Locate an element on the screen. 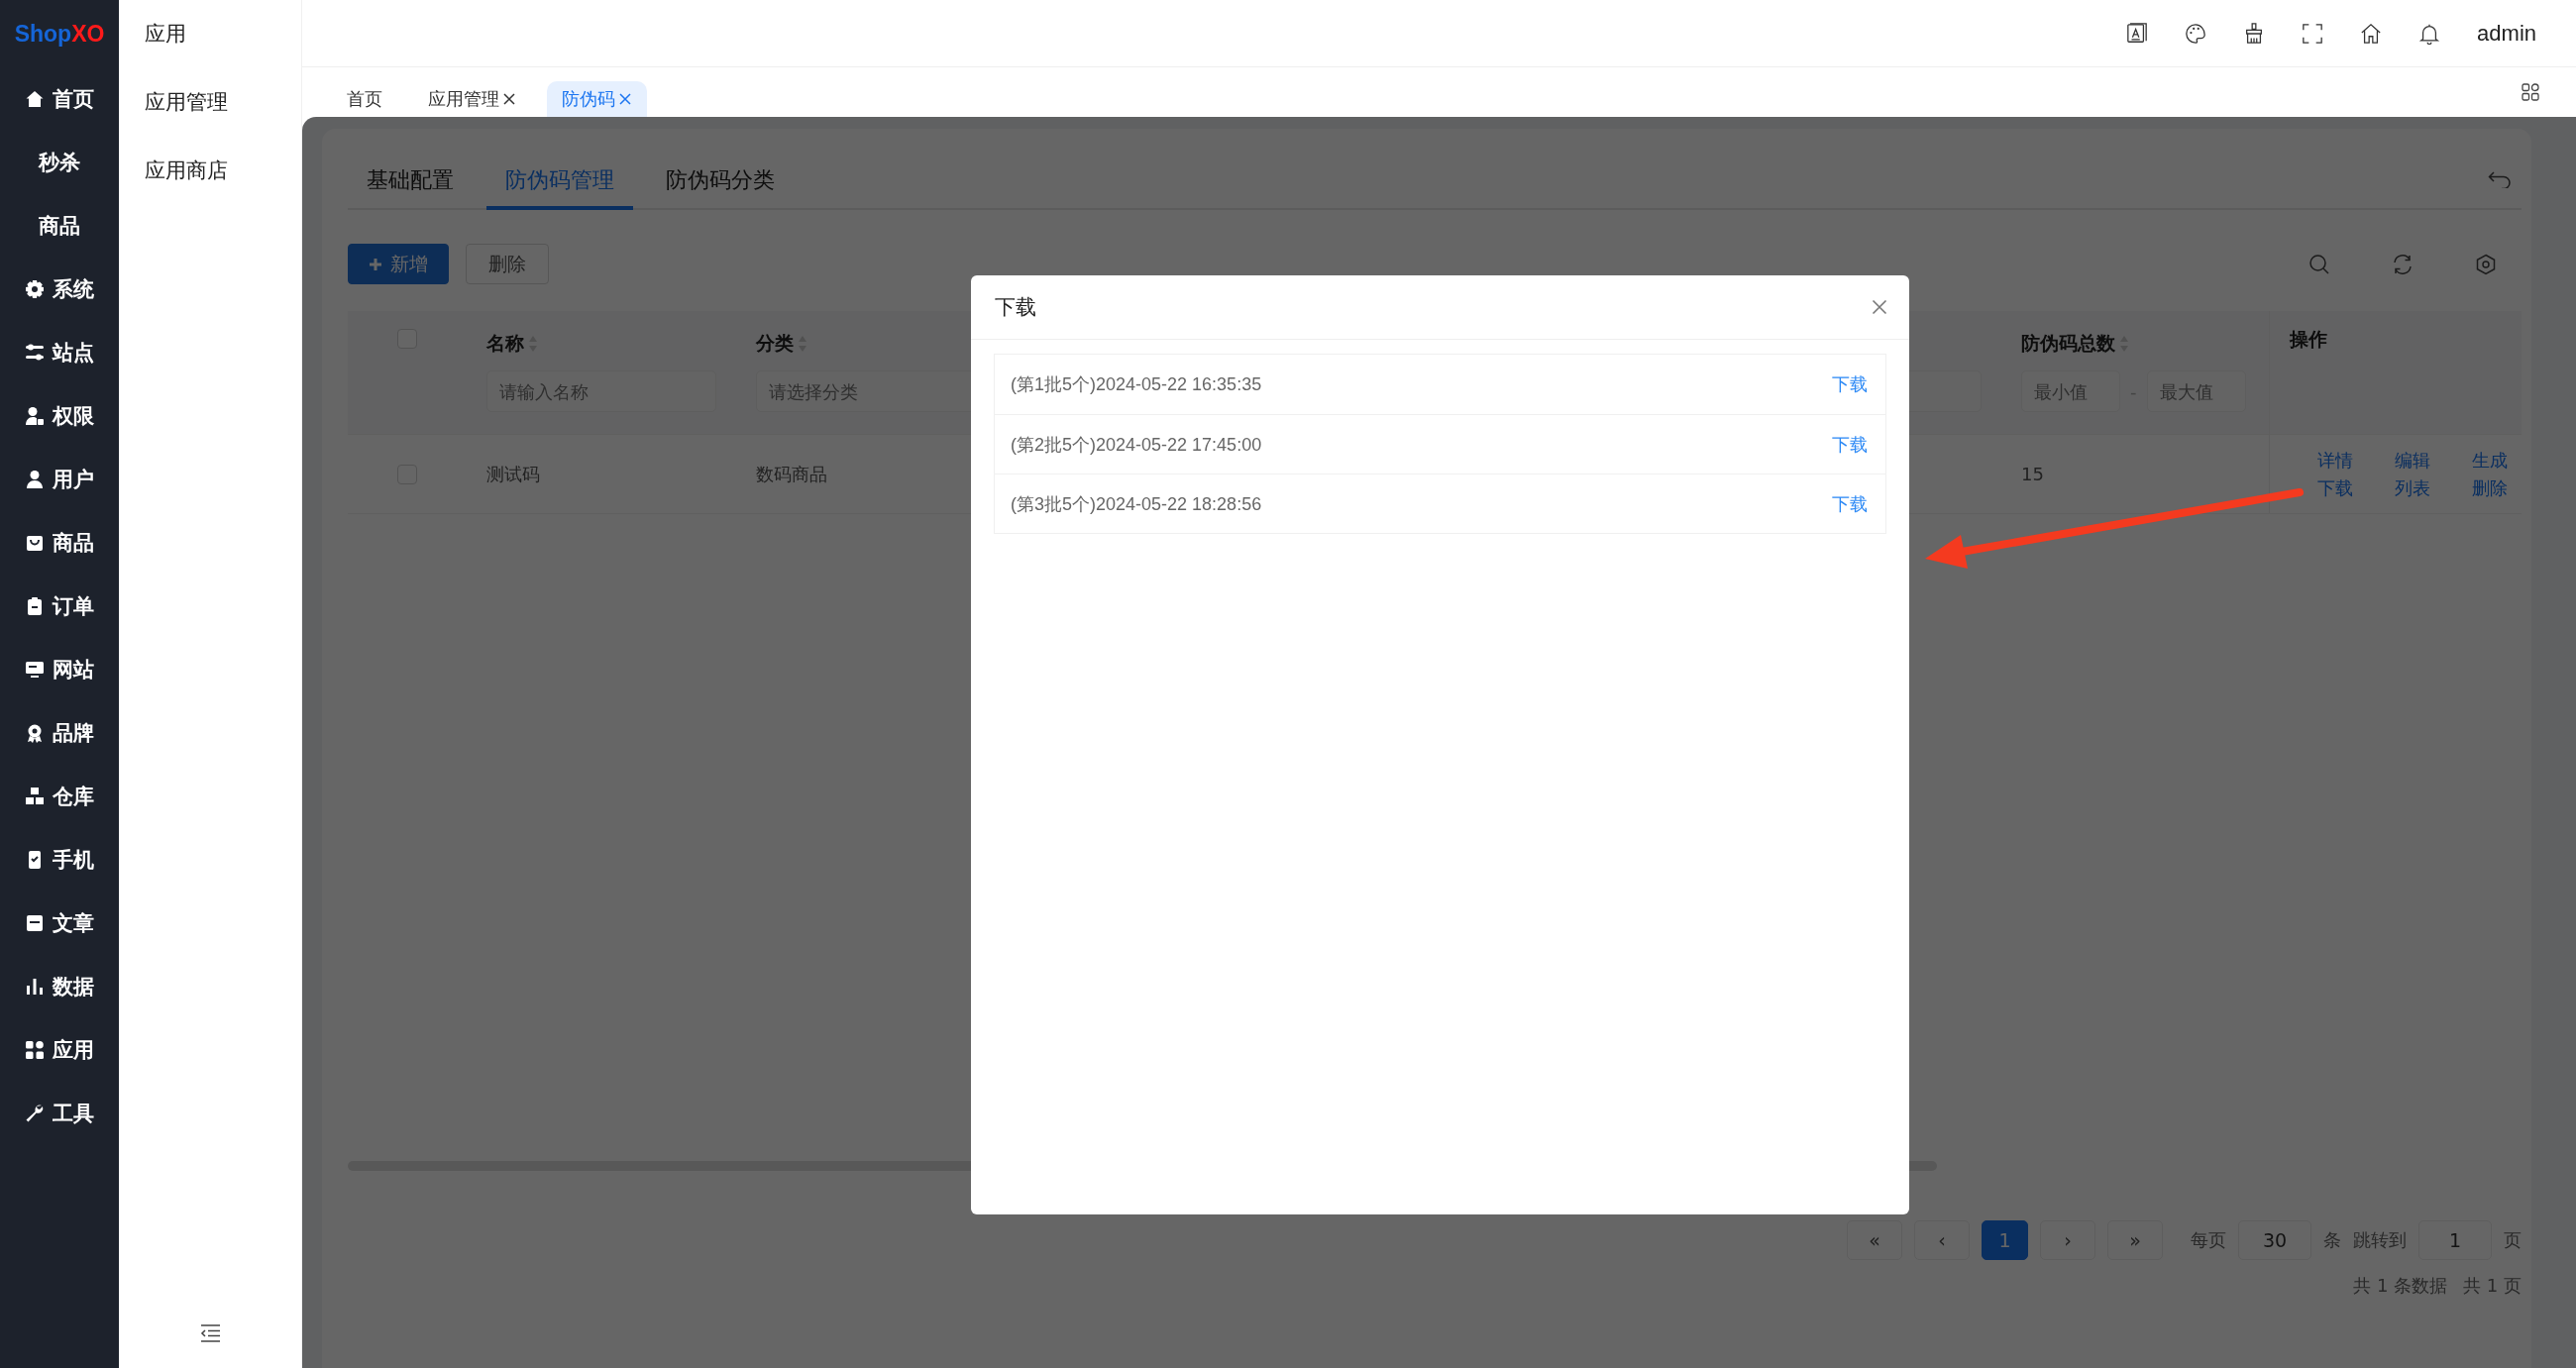 This screenshot has width=2576, height=1368. batch-name: (第1批5个)2024-05-22 16:35:35 is located at coordinates (1137, 385).